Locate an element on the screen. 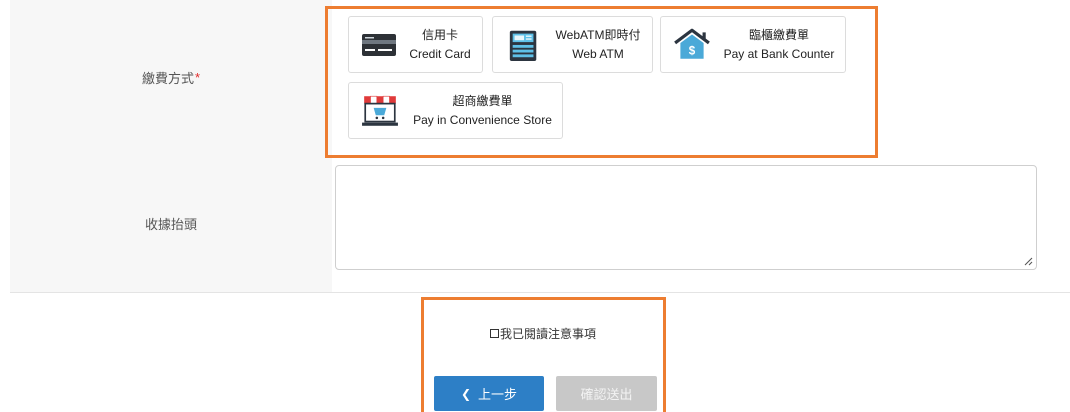 The height and width of the screenshot is (412, 1070). previous-step-button: ❮ 上一步 is located at coordinates (489, 393).